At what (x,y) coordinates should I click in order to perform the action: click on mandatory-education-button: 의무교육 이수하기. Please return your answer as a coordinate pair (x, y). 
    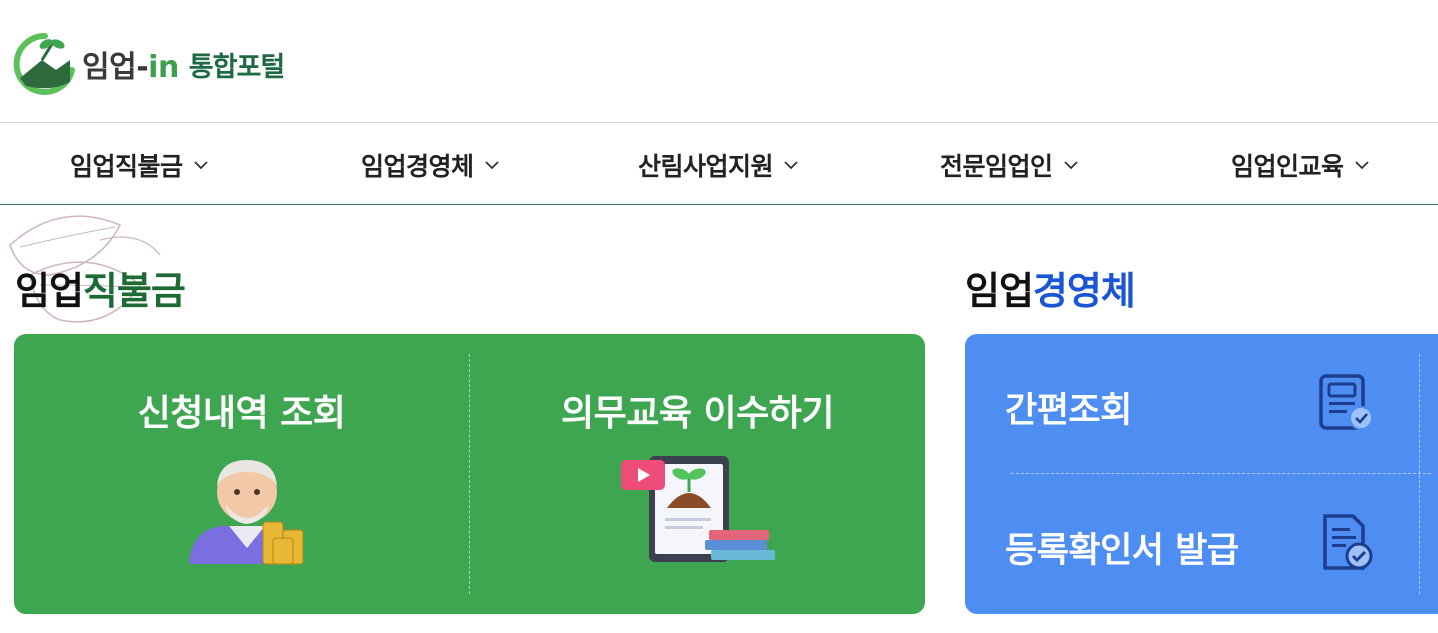
    Looking at the image, I should click on (697, 474).